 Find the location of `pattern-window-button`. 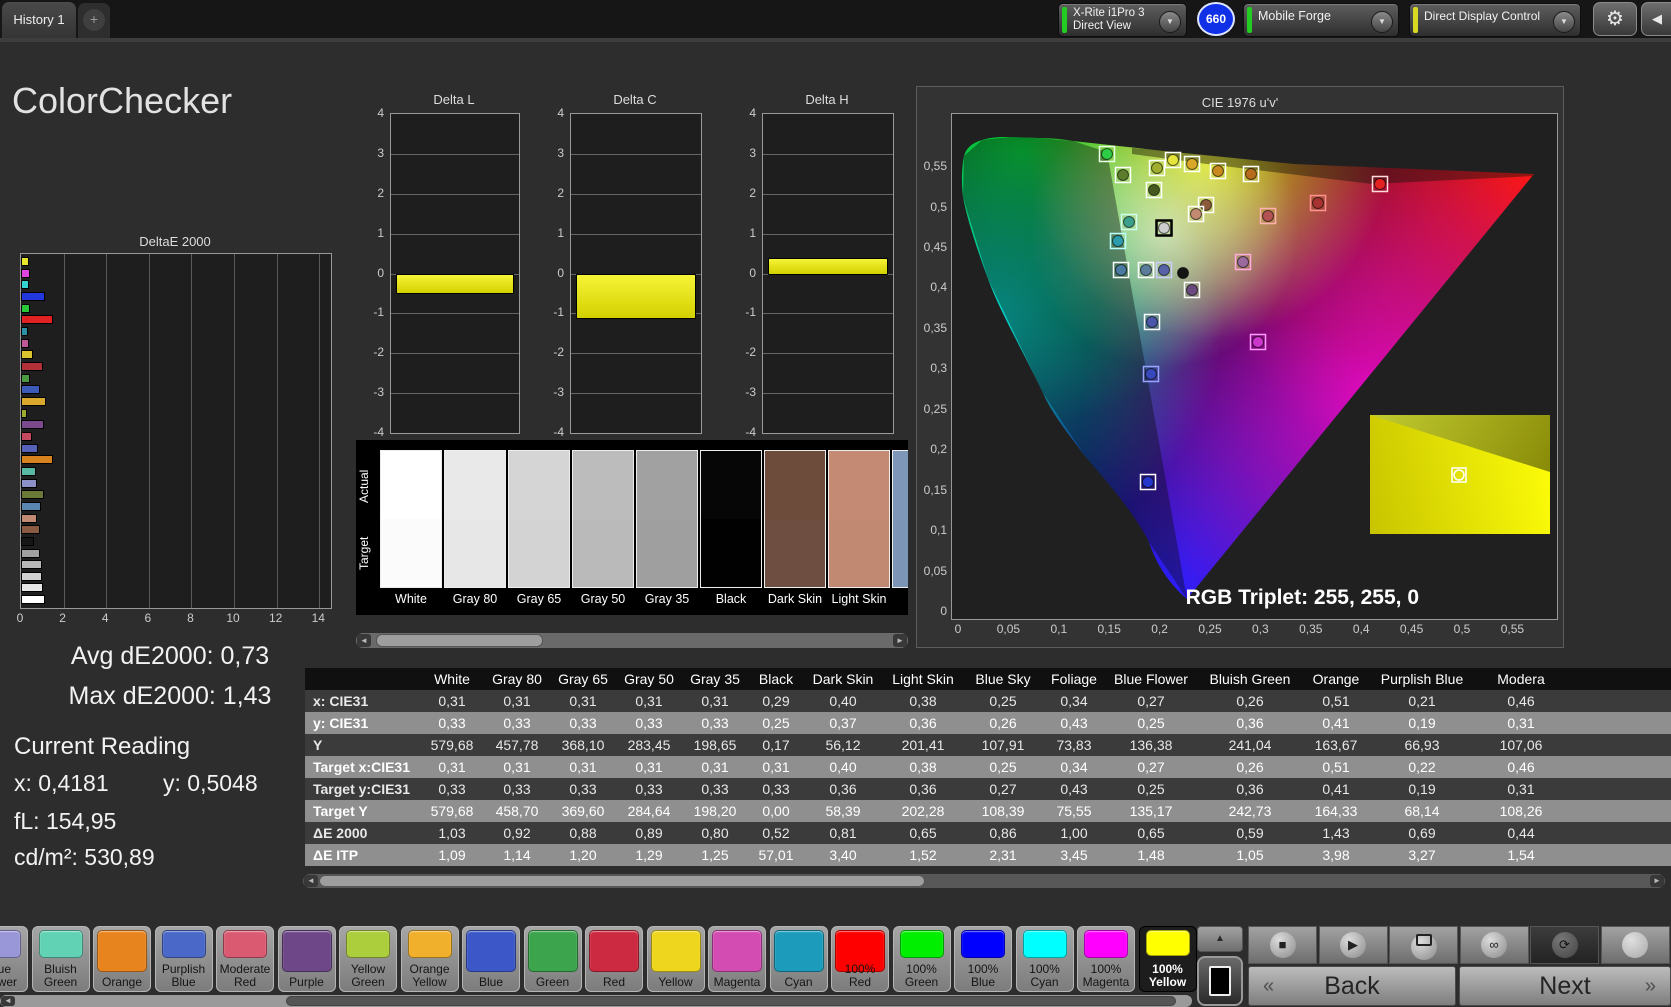

pattern-window-button is located at coordinates (1220, 981).